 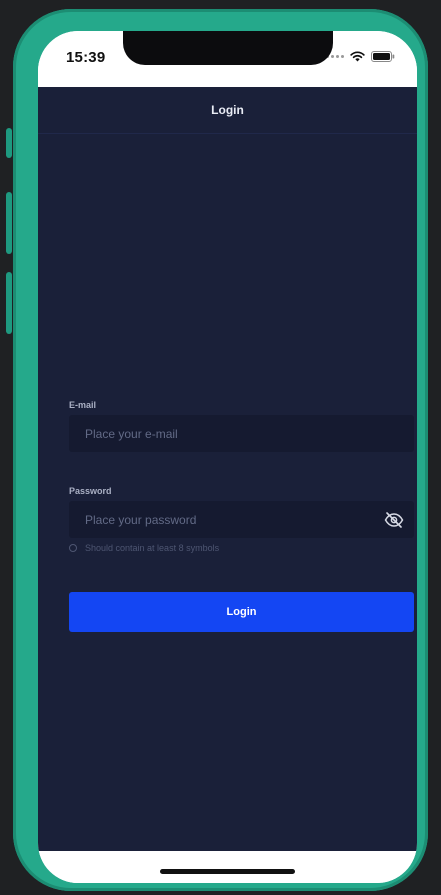 I want to click on volume-up-button, so click(x=9, y=223).